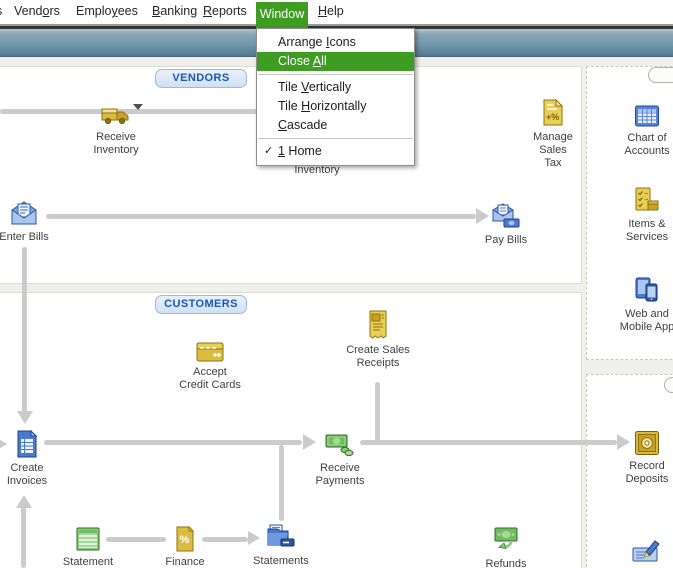 The width and height of the screenshot is (673, 568). I want to click on menu-item-help: Help, so click(331, 11).